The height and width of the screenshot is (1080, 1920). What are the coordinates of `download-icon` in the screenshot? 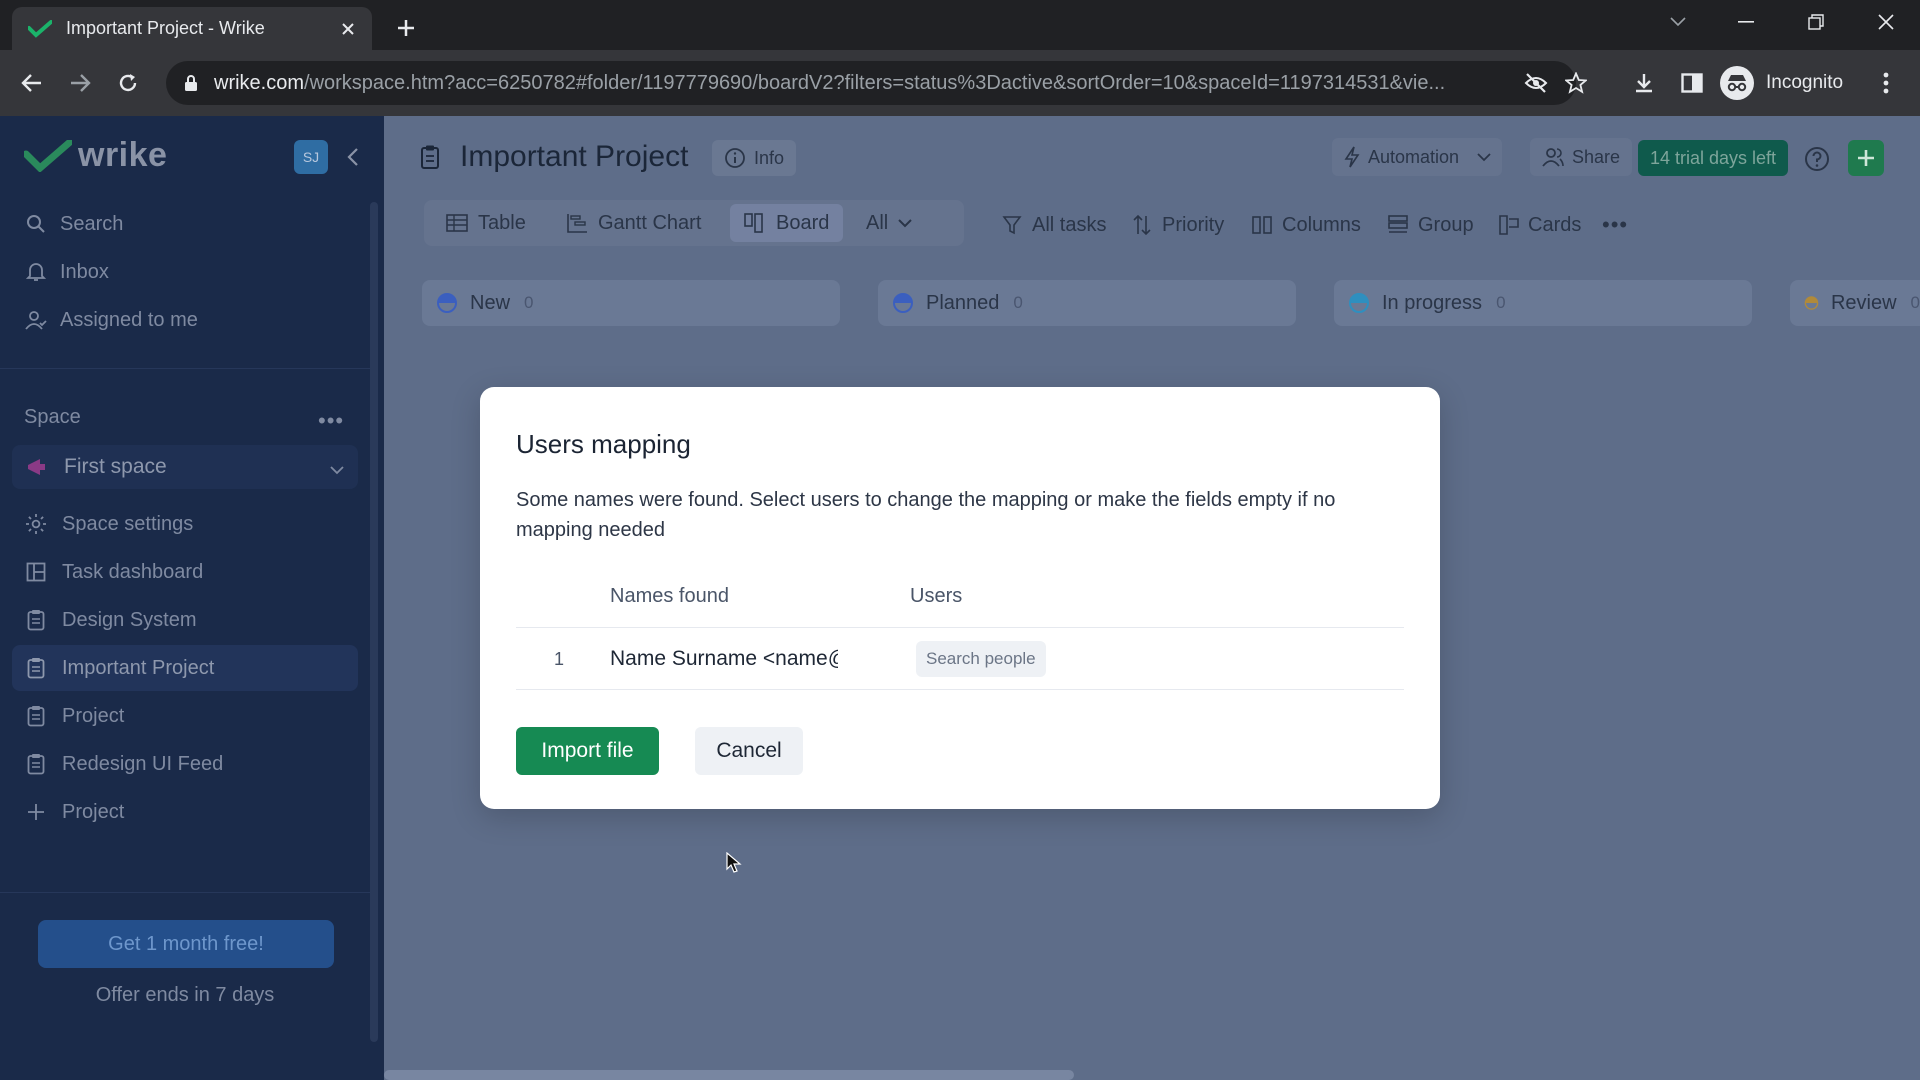 It's located at (1644, 83).